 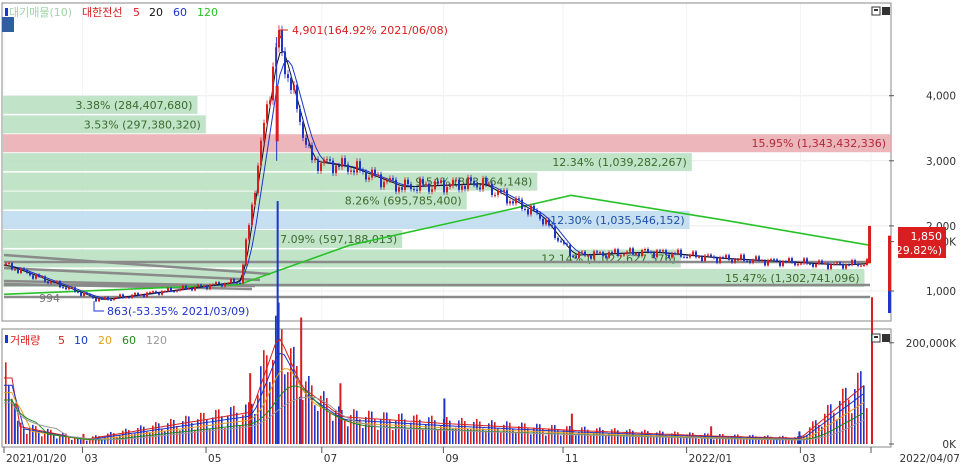 I want to click on current-price: 1,850, so click(x=927, y=236).